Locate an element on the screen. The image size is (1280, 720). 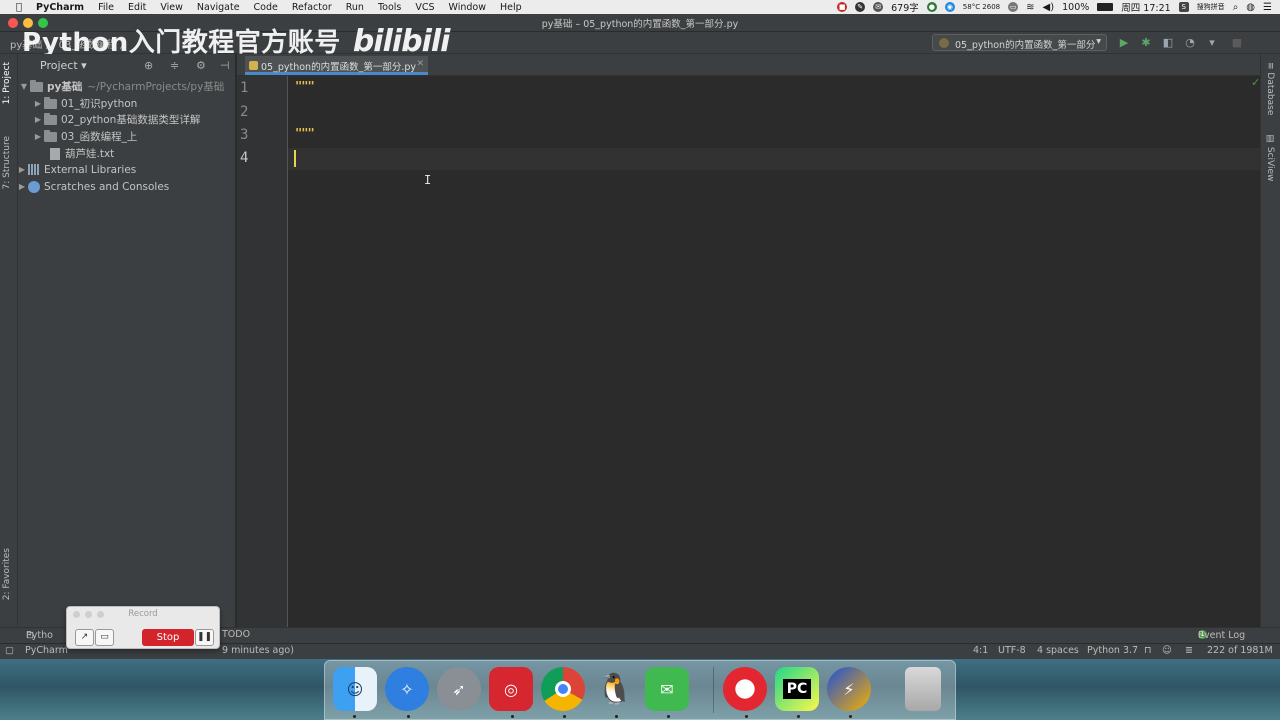
macos-dock: ☺ ✧ ➶ ◎ 🐧 ✉ PC ⚡ is located at coordinates (640, 690).